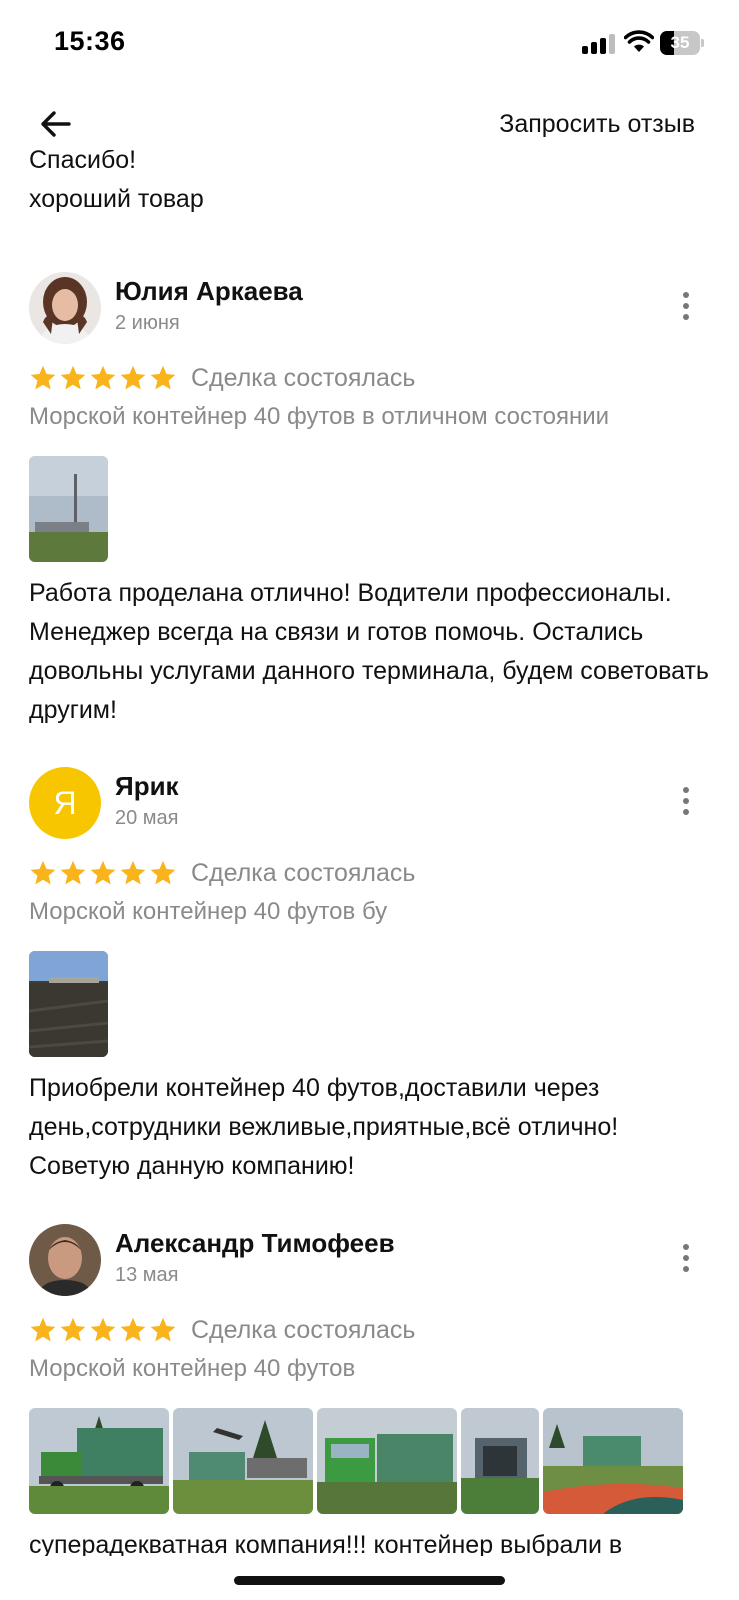 Image resolution: width=739 pixels, height=1600 pixels. I want to click on battery-icon: 35, so click(682, 43).